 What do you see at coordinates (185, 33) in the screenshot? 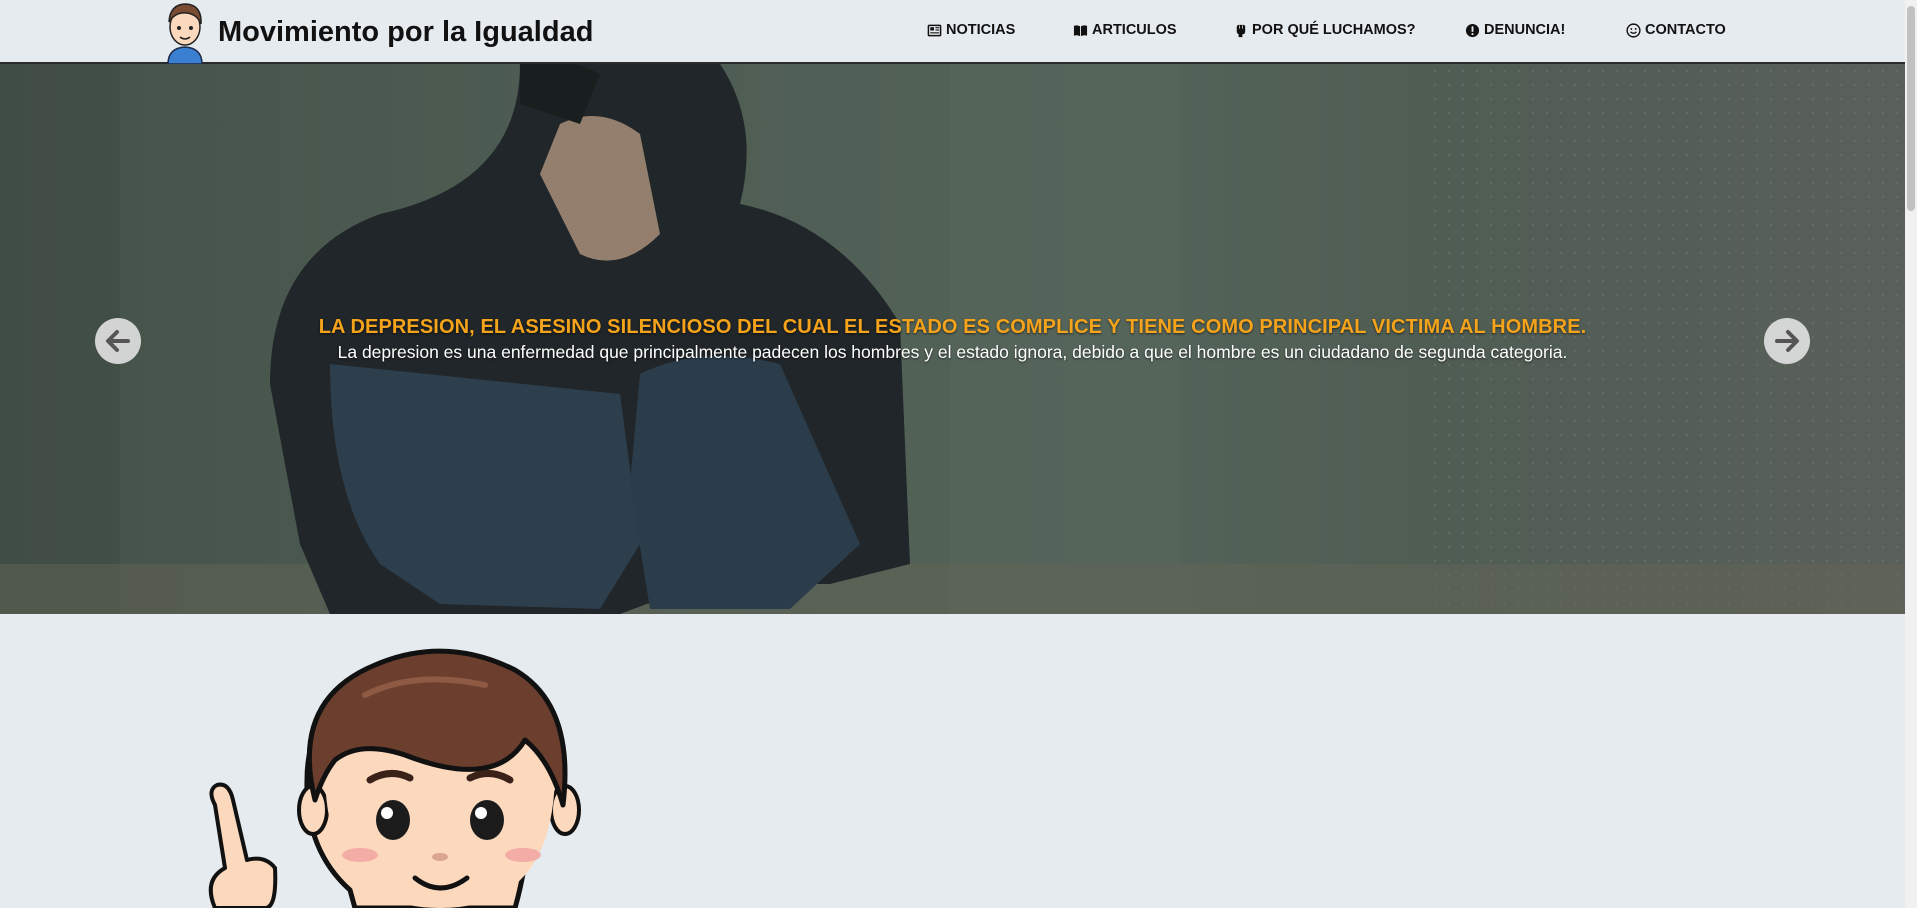
I see `mascot-logo-icon` at bounding box center [185, 33].